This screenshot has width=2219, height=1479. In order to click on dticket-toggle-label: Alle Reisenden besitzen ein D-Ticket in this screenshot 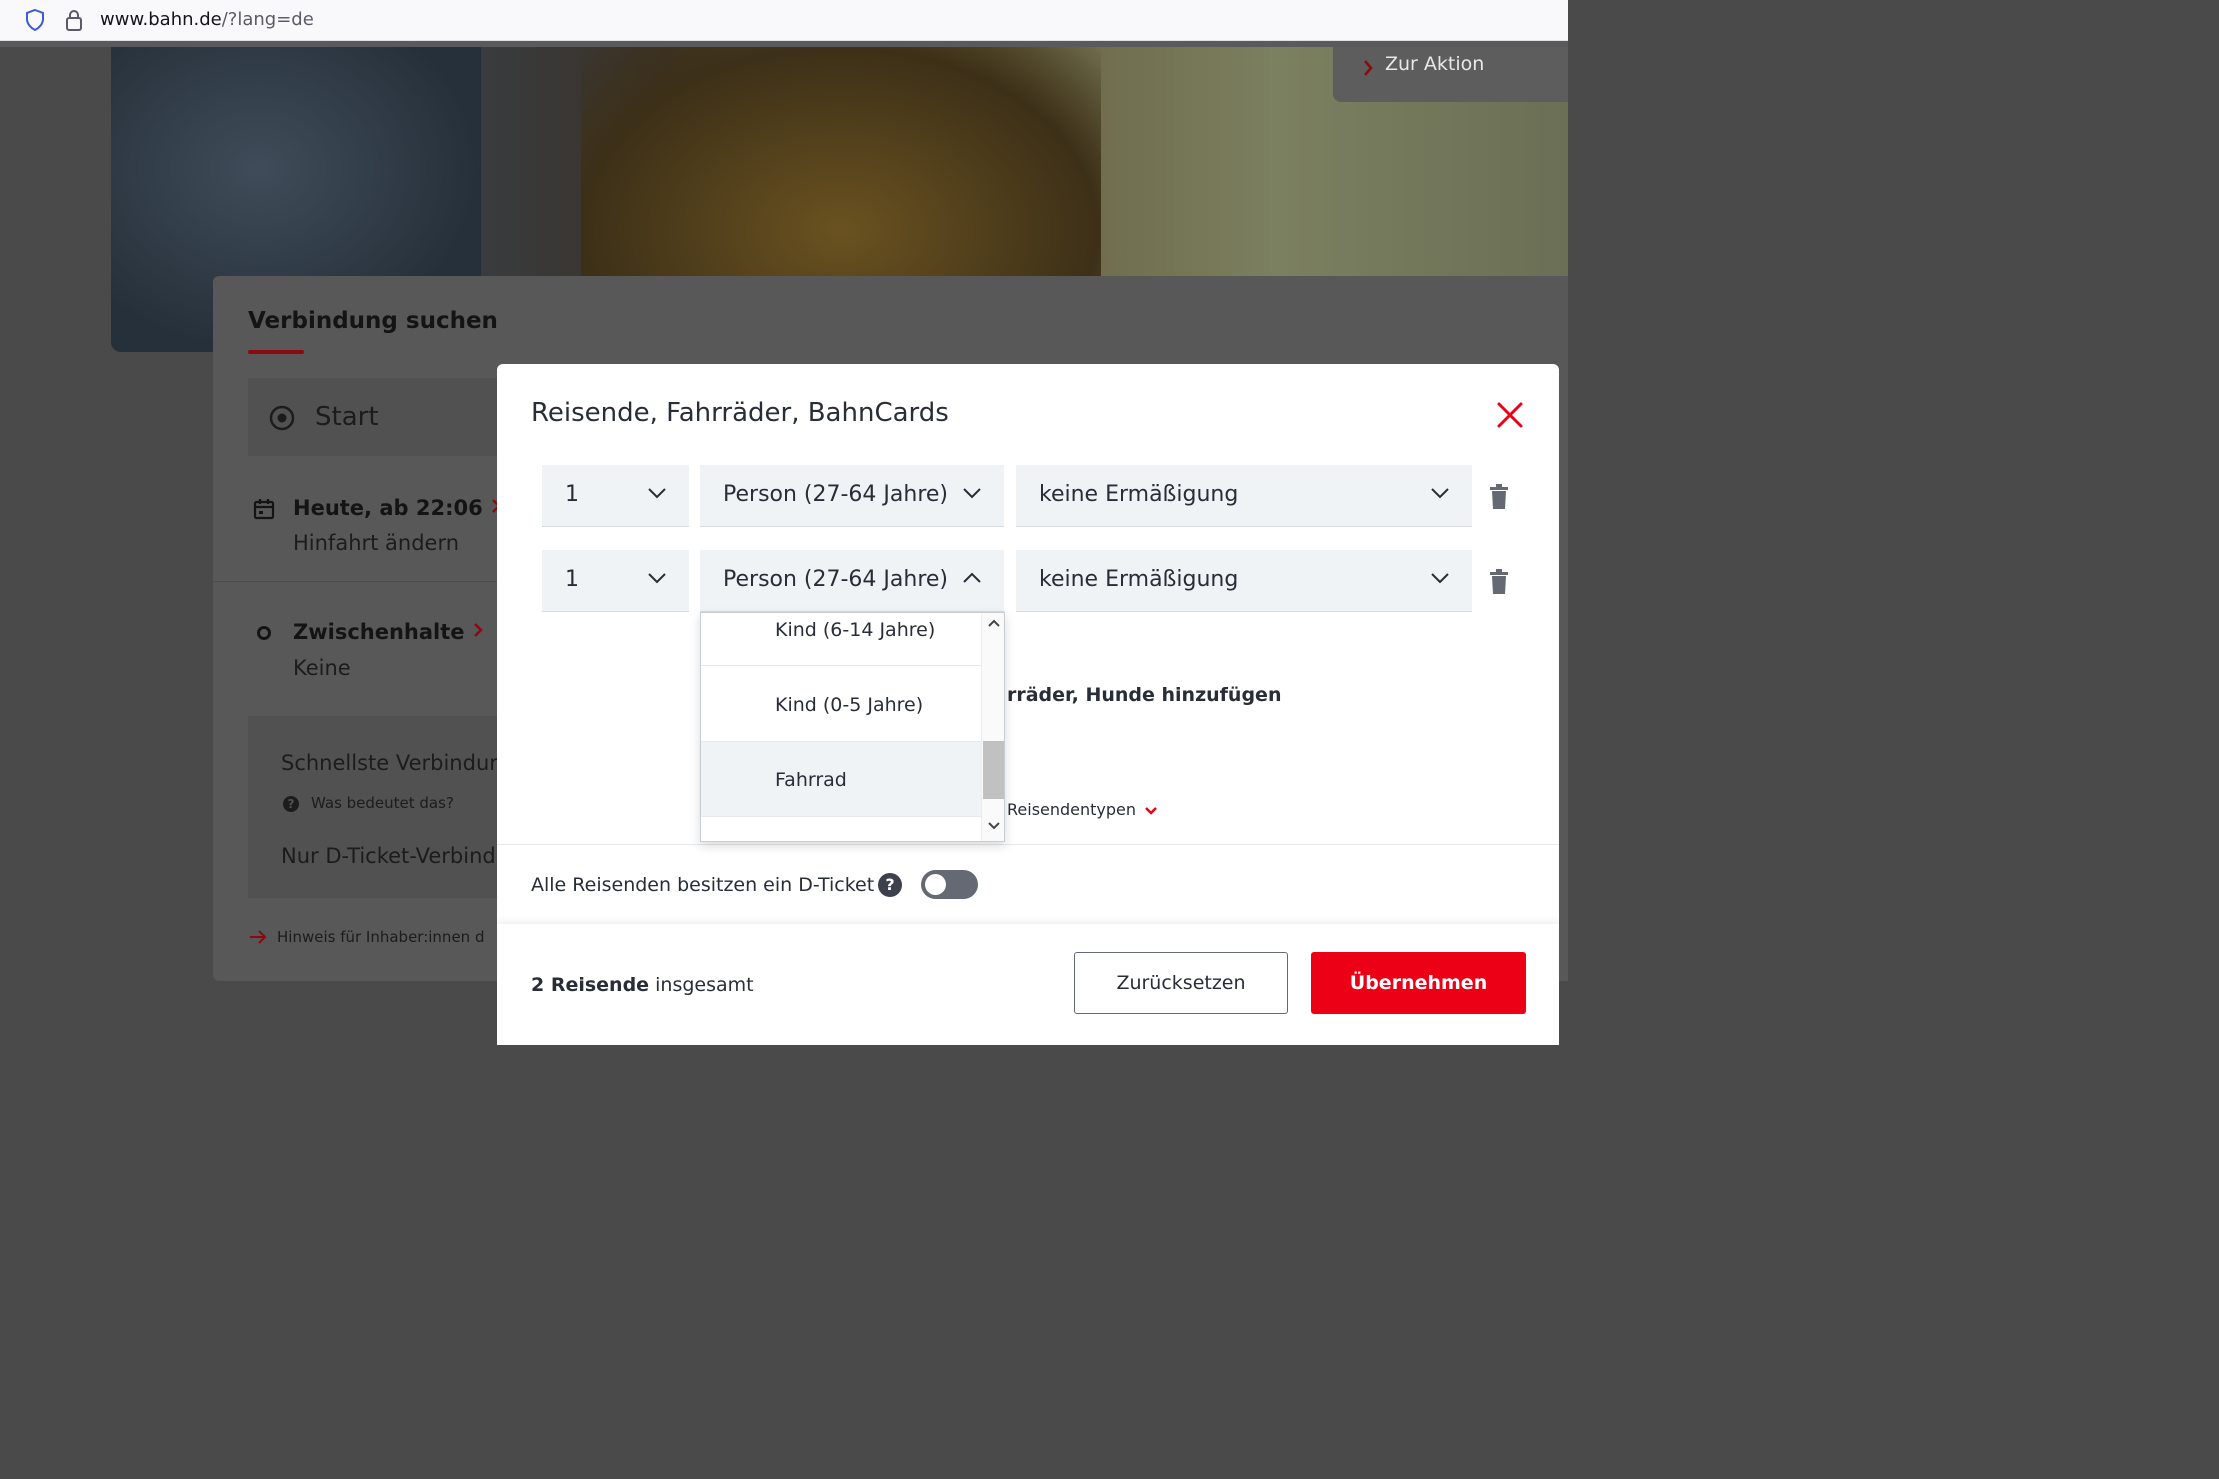, I will do `click(703, 885)`.